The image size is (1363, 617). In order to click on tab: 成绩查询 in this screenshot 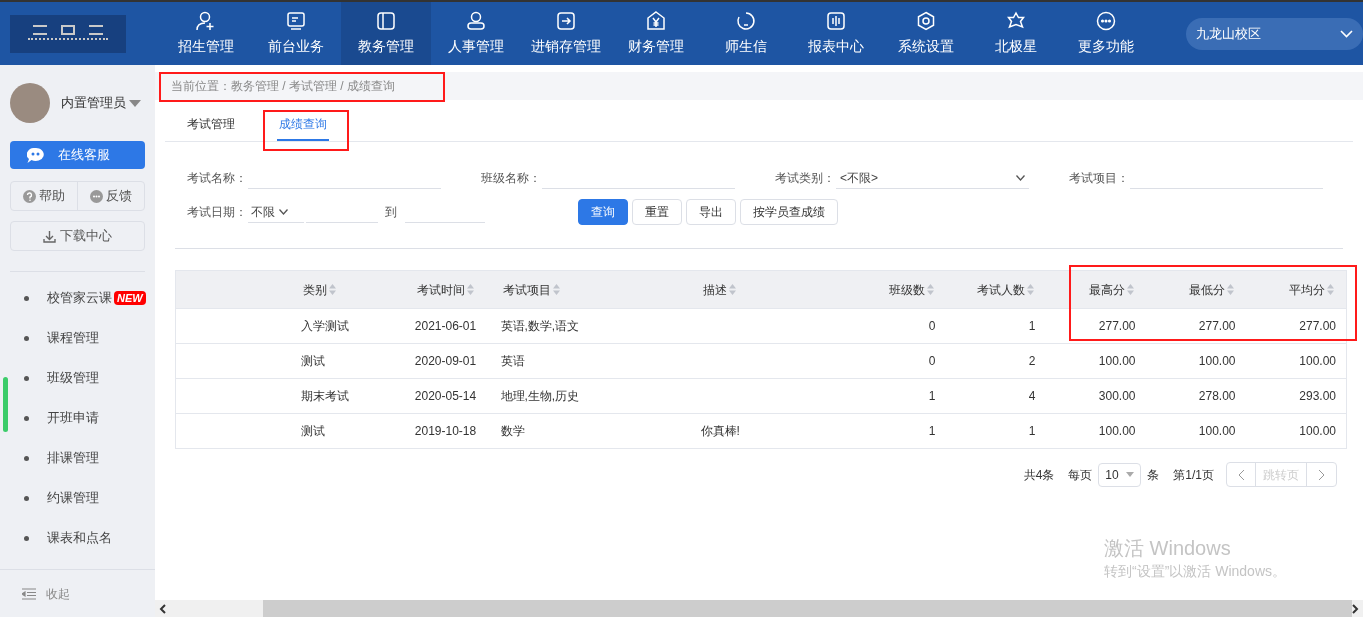, I will do `click(303, 125)`.